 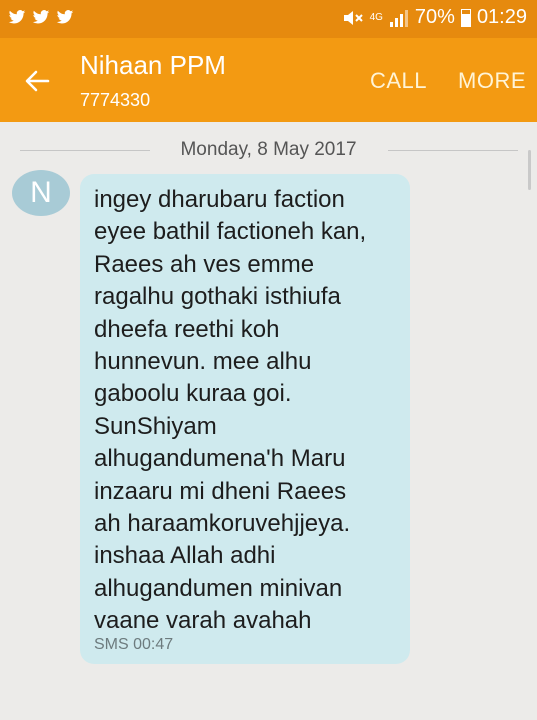 I want to click on signal-icon, so click(x=398, y=18).